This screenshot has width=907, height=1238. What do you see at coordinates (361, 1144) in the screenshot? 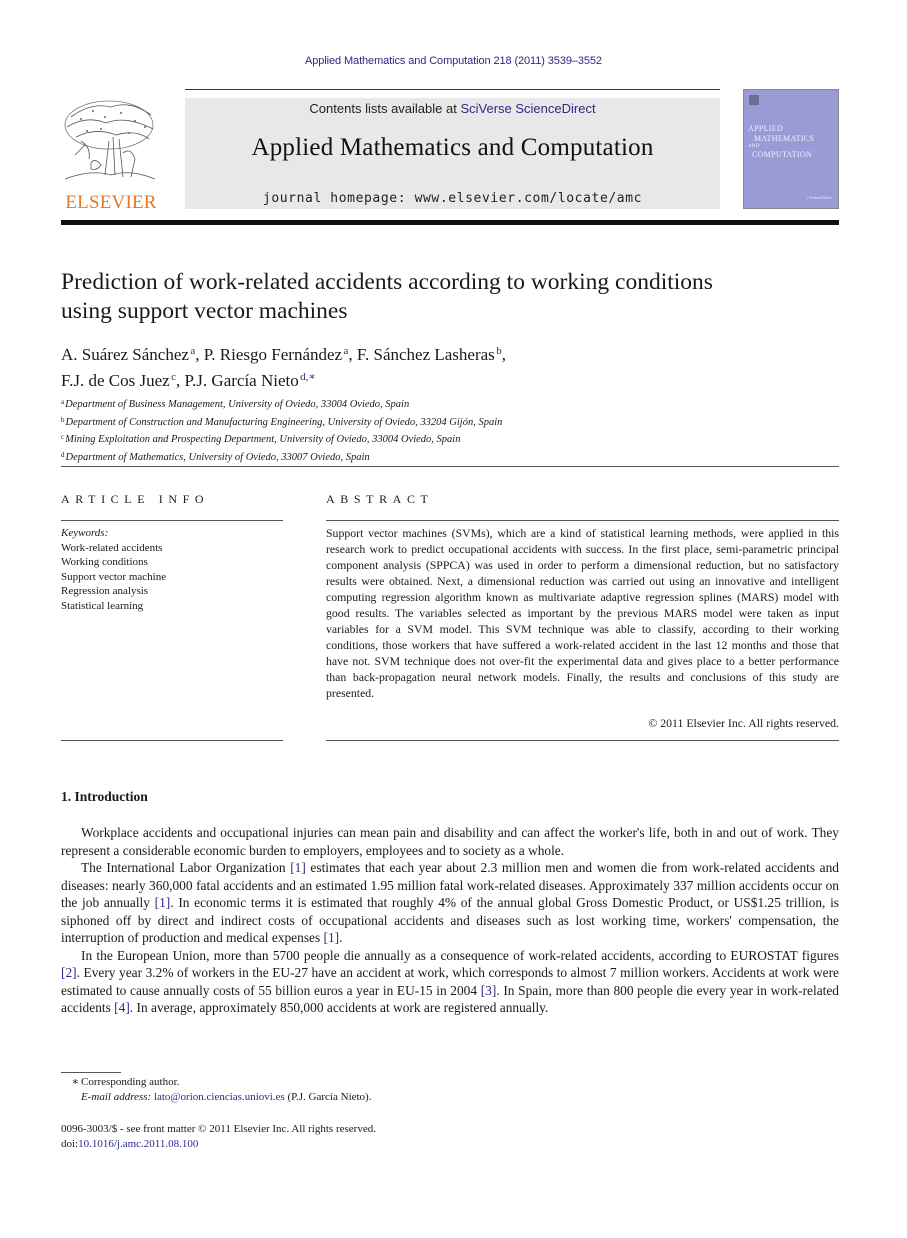
I see `doi-line: doi:10.1016/j.amc.2011.08.100` at bounding box center [361, 1144].